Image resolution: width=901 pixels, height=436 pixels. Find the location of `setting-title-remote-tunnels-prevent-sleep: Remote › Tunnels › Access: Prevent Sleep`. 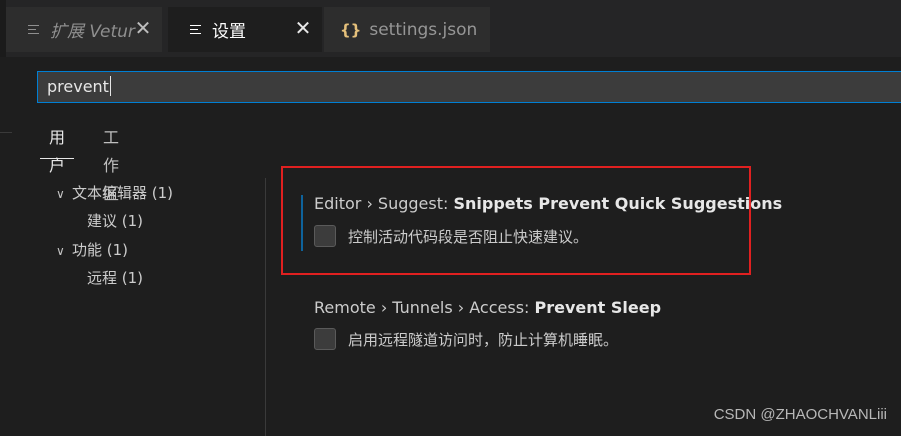

setting-title-remote-tunnels-prevent-sleep: Remote › Tunnels › Access: Prevent Sleep is located at coordinates (487, 307).